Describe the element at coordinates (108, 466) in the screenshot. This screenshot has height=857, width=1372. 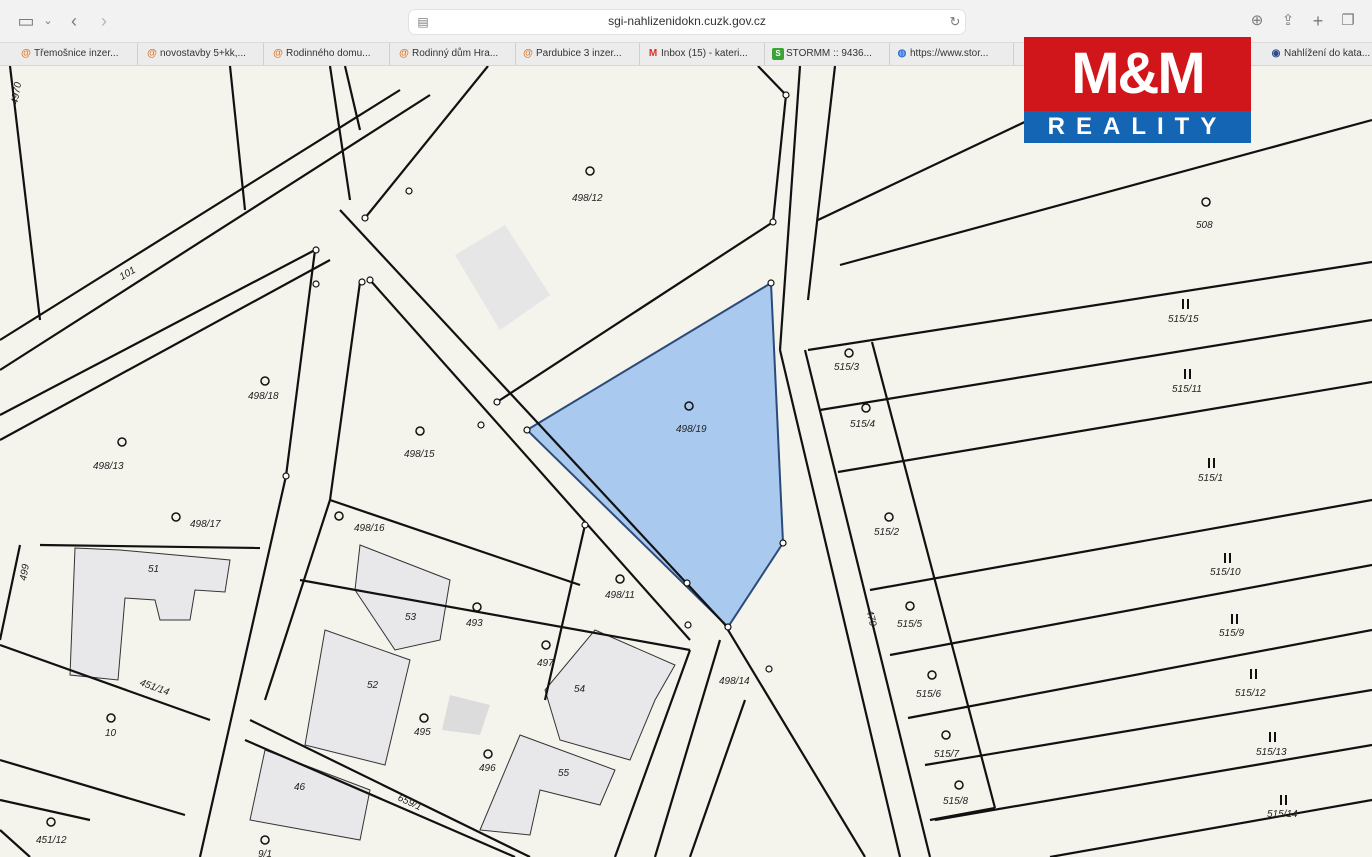
I see `parcel-label: 498/13` at that location.